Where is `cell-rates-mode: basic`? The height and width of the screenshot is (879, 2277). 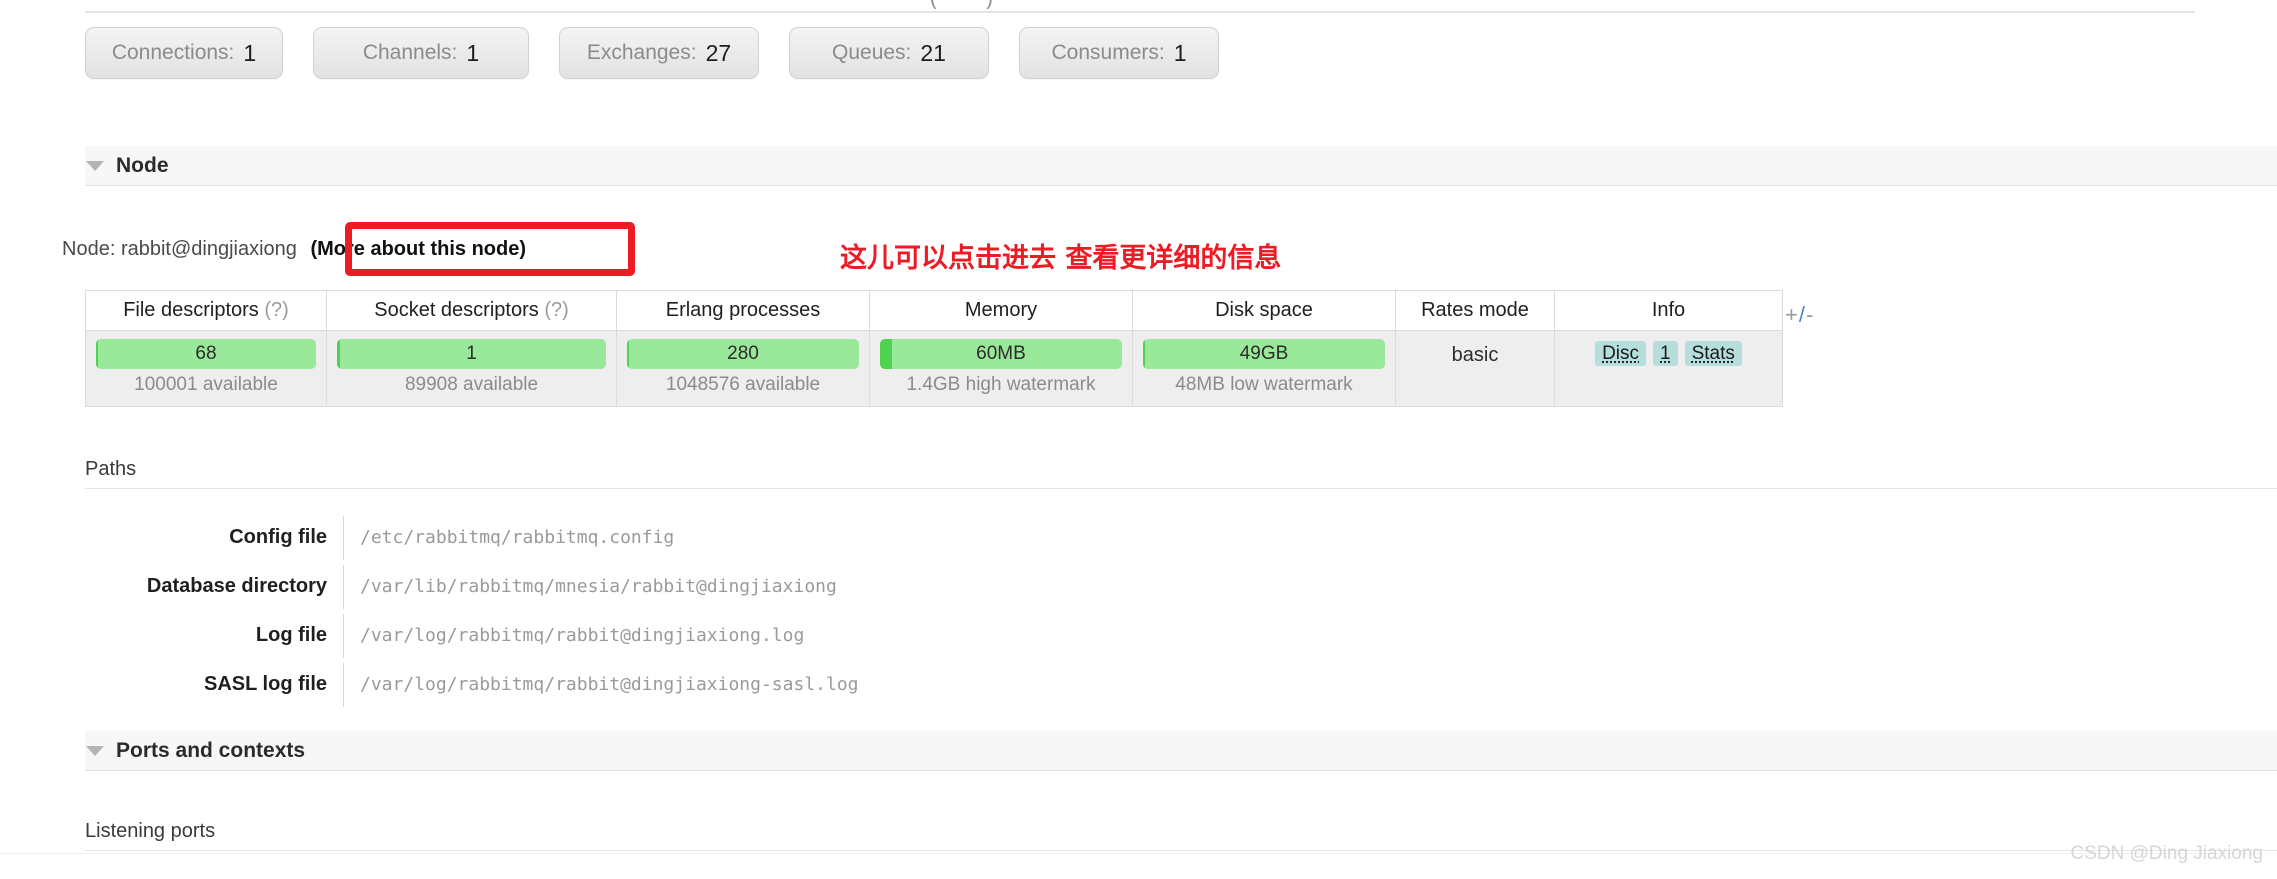
cell-rates-mode: basic is located at coordinates (1475, 368).